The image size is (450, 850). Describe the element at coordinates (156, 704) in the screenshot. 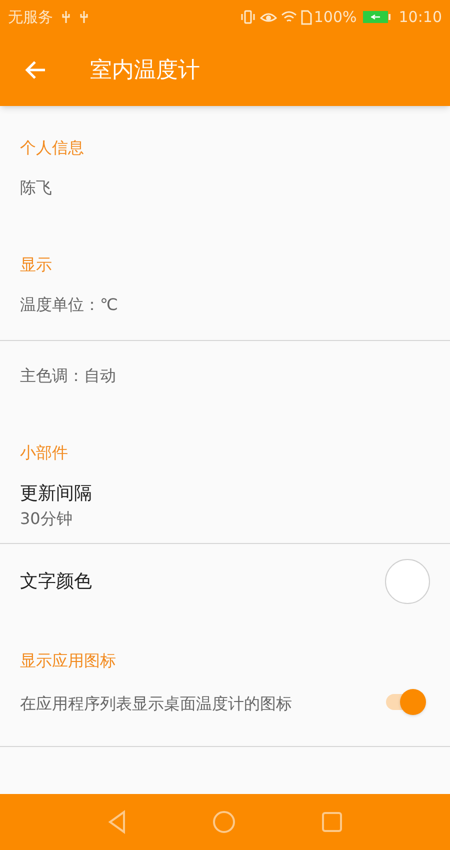

I see `preference-summary: 在应用程序列表显示桌面温度计的图标` at that location.